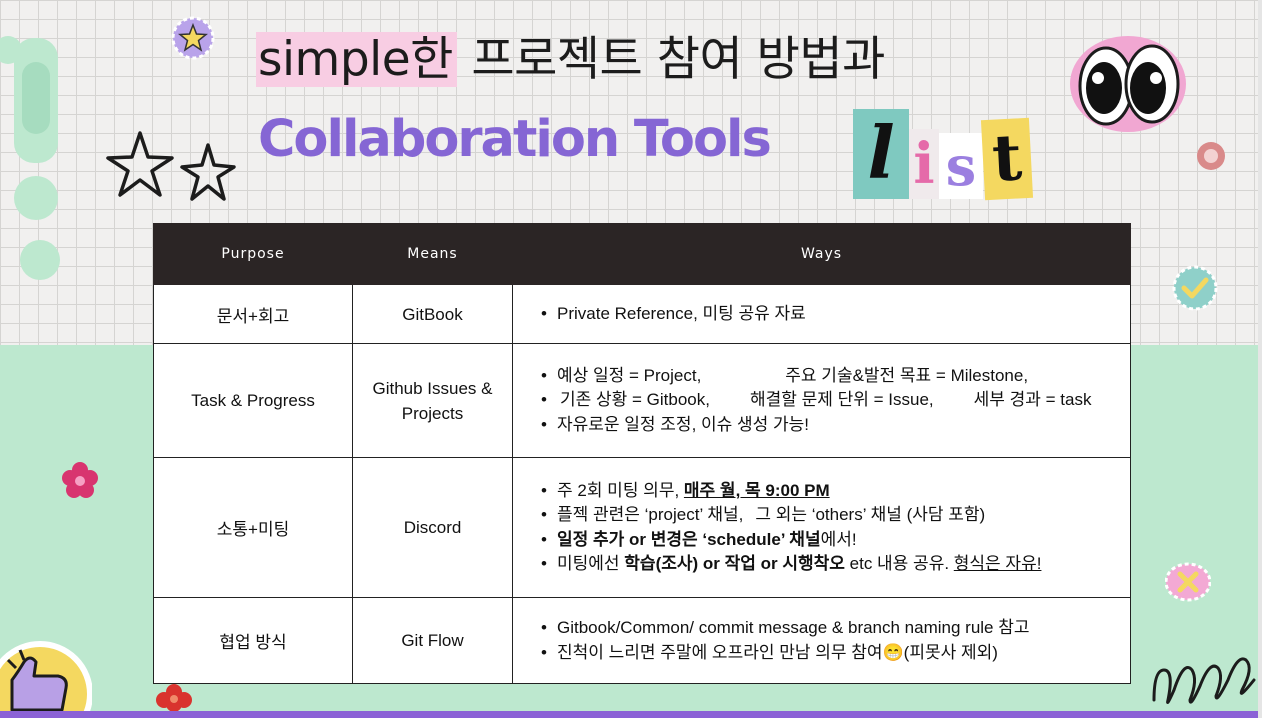  Describe the element at coordinates (253, 254) in the screenshot. I see `header-purpose: Purpose` at that location.